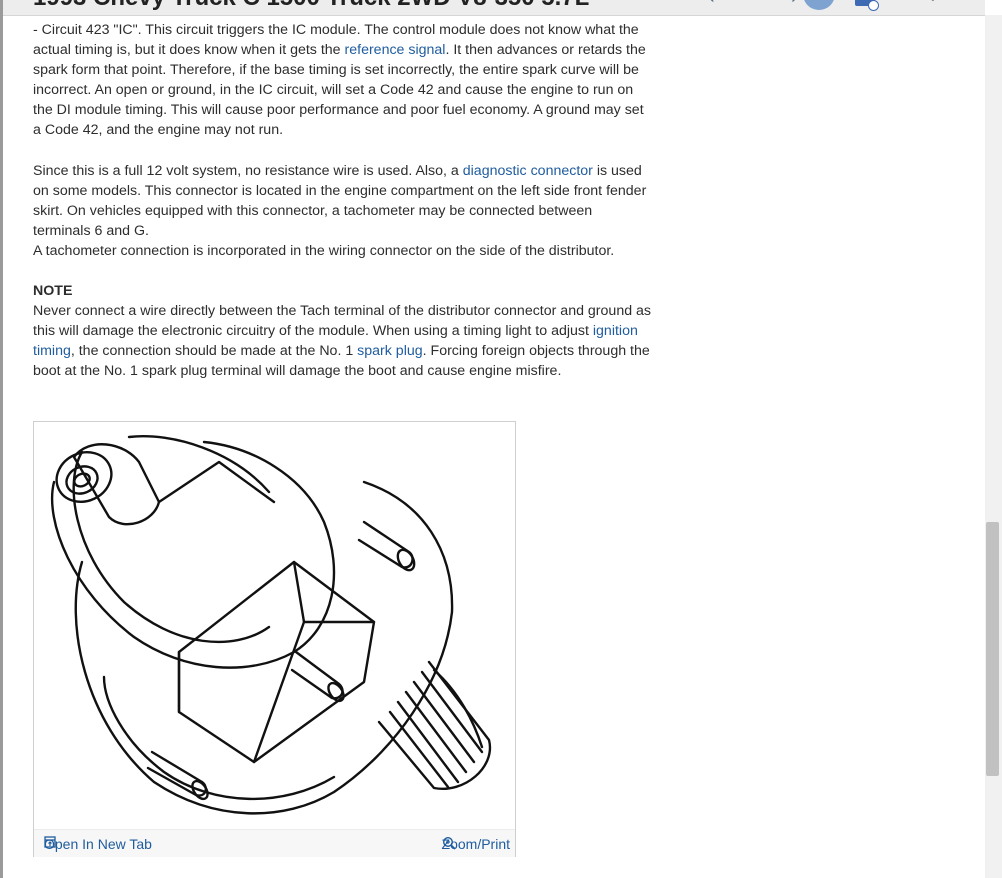 Image resolution: width=1002 pixels, height=878 pixels. What do you see at coordinates (1, 439) in the screenshot?
I see `window-left-border` at bounding box center [1, 439].